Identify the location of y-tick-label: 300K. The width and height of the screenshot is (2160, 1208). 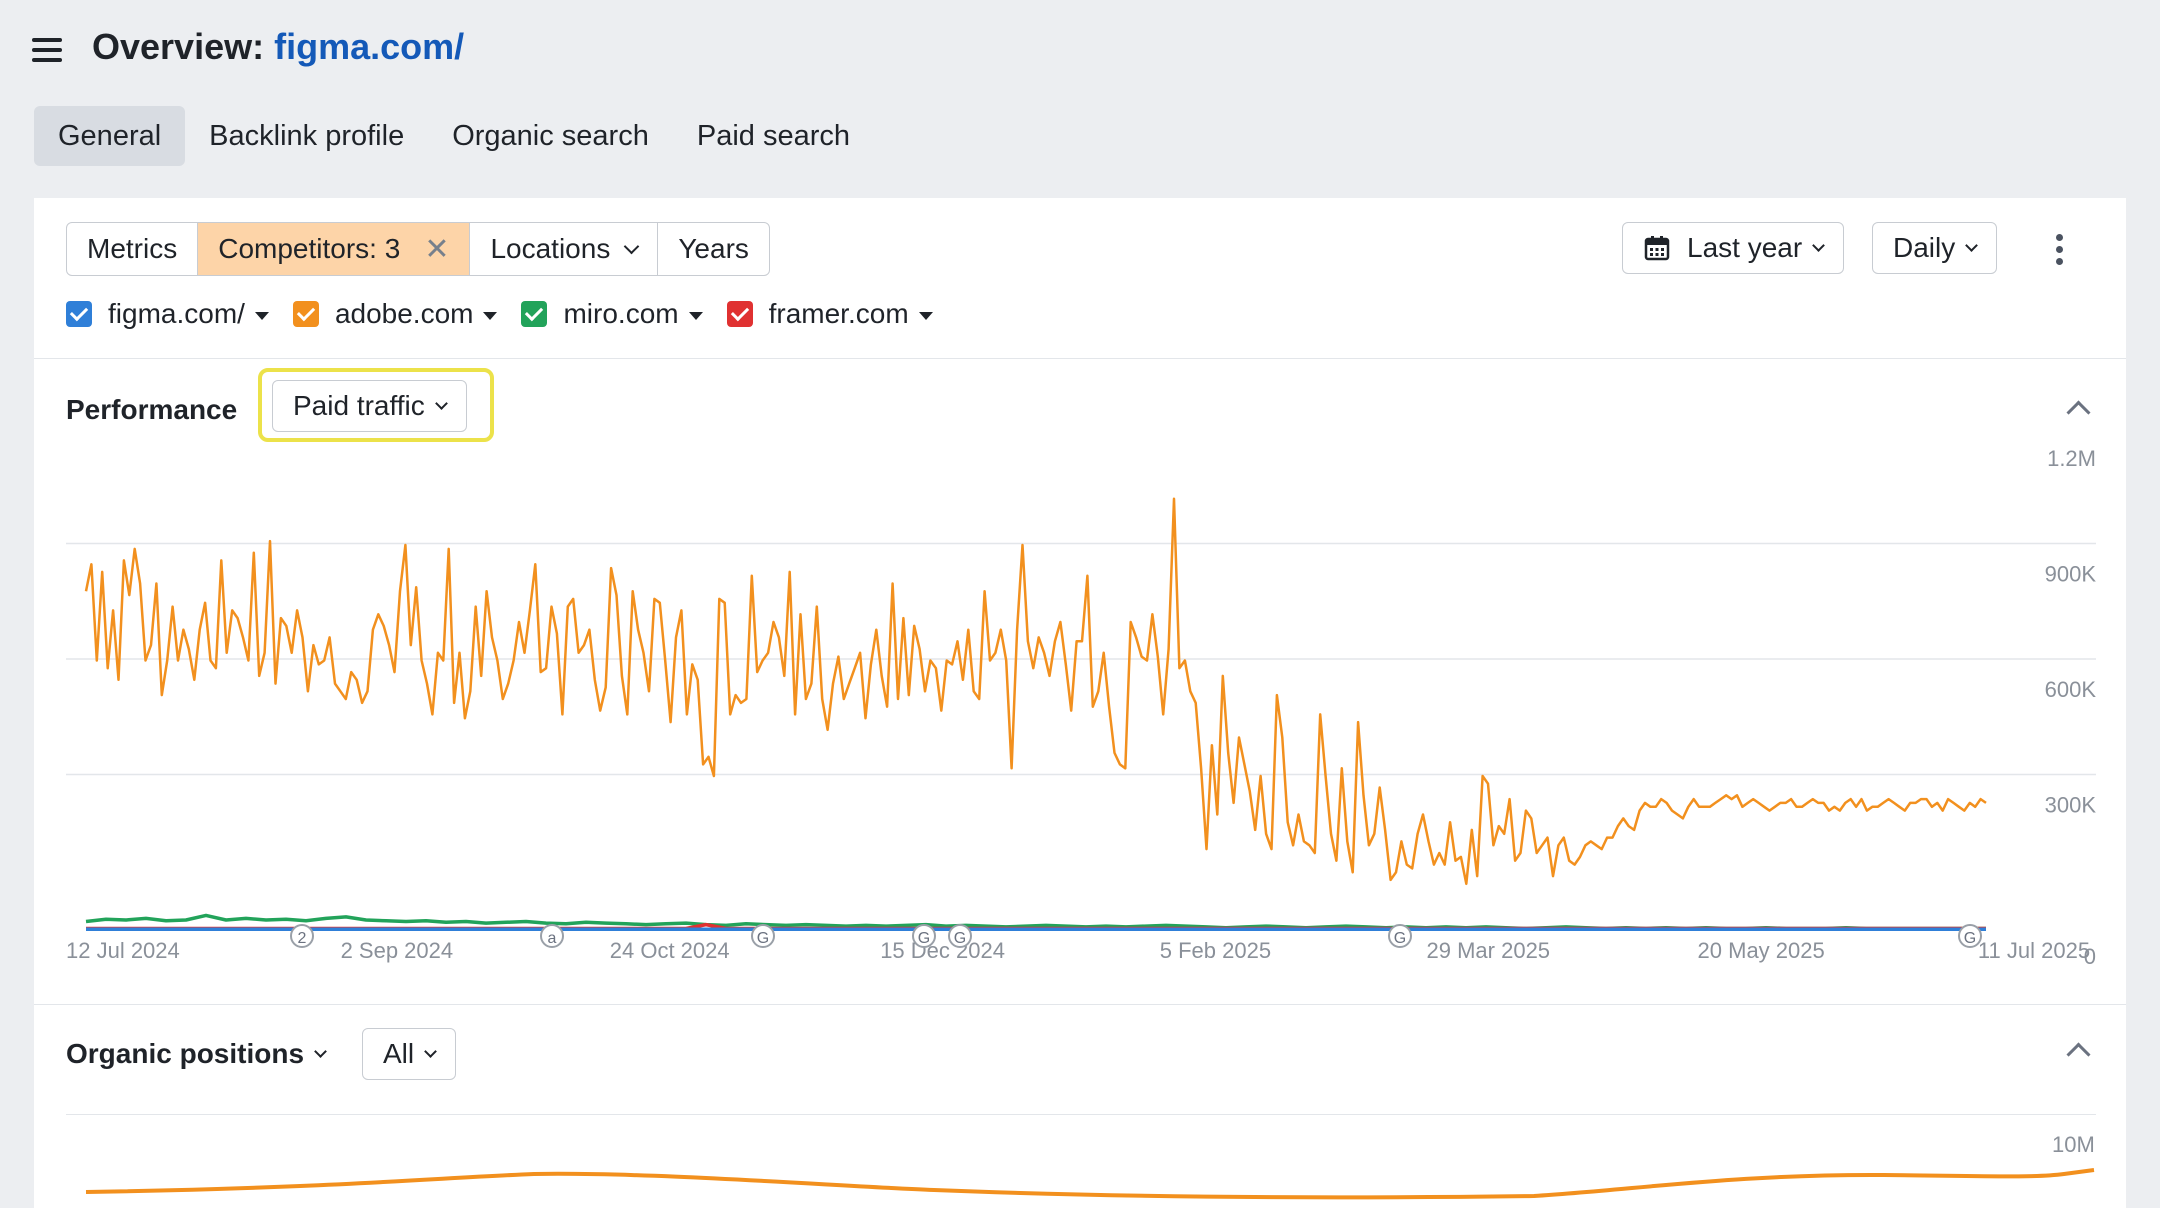
(2071, 805).